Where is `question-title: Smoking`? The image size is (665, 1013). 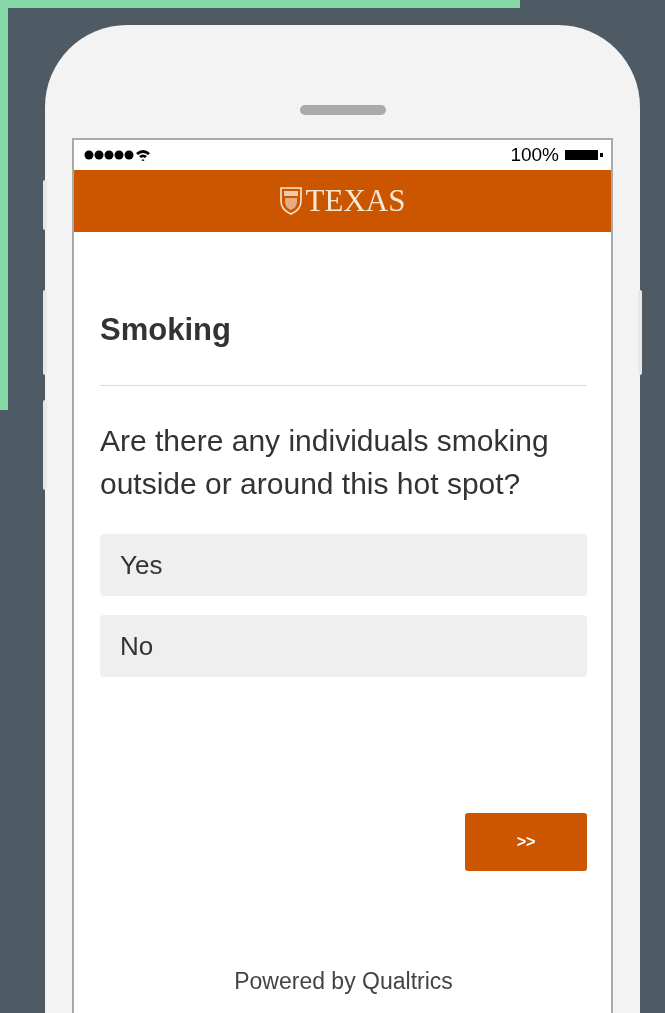 question-title: Smoking is located at coordinates (166, 330).